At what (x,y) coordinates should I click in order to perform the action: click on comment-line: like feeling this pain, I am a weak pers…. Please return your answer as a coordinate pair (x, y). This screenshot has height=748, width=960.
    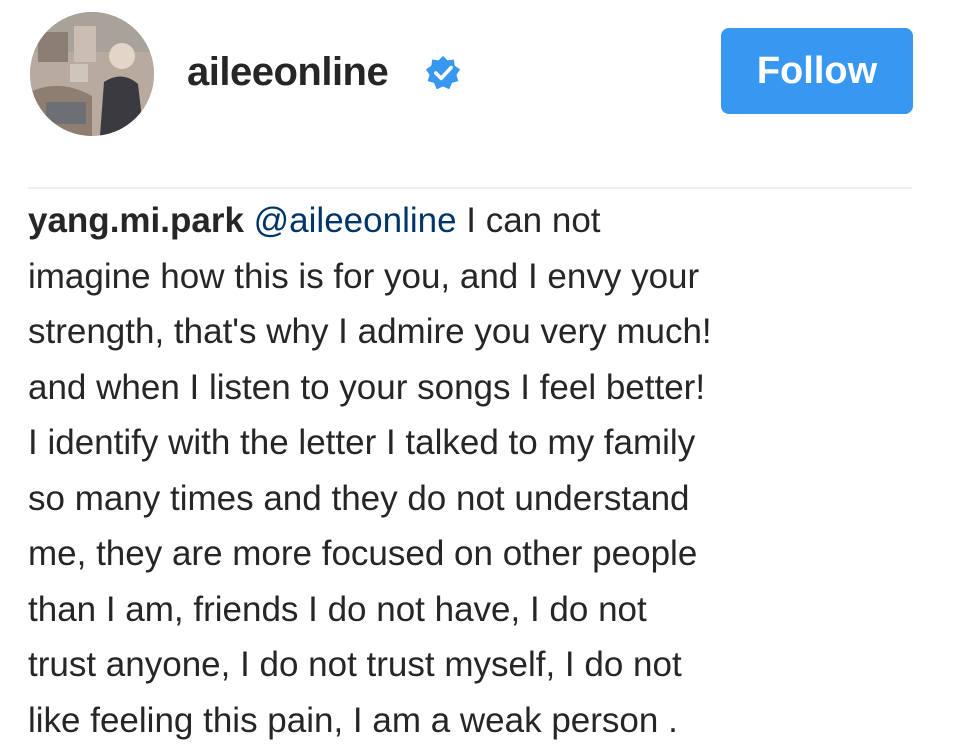
    Looking at the image, I should click on (488, 720).